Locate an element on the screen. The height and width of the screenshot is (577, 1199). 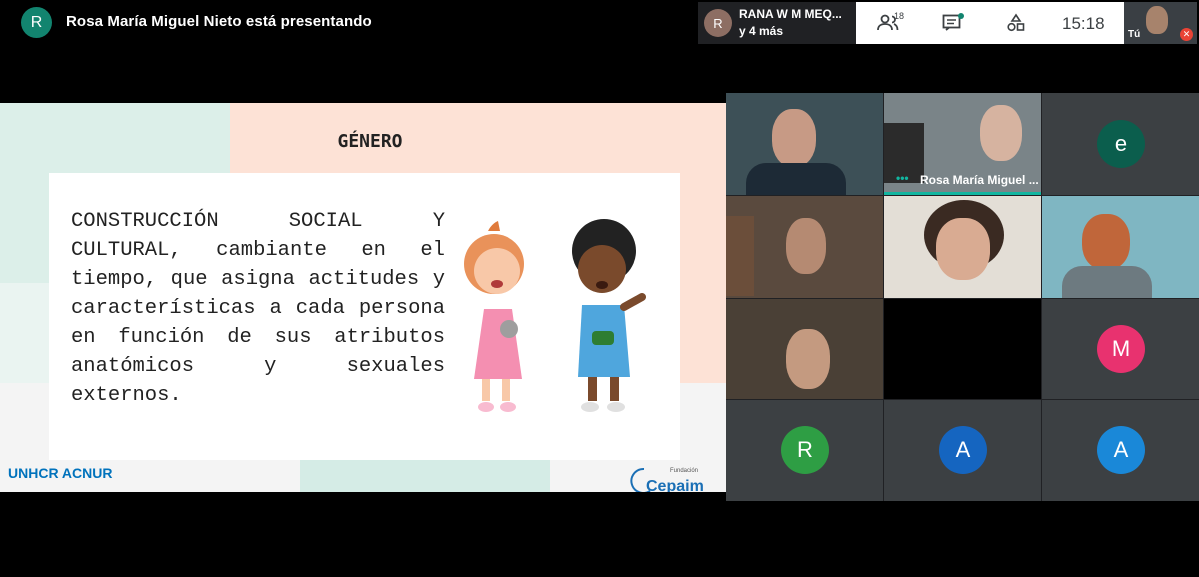
self-view-tile: Tú ✕ is located at coordinates (1160, 23).